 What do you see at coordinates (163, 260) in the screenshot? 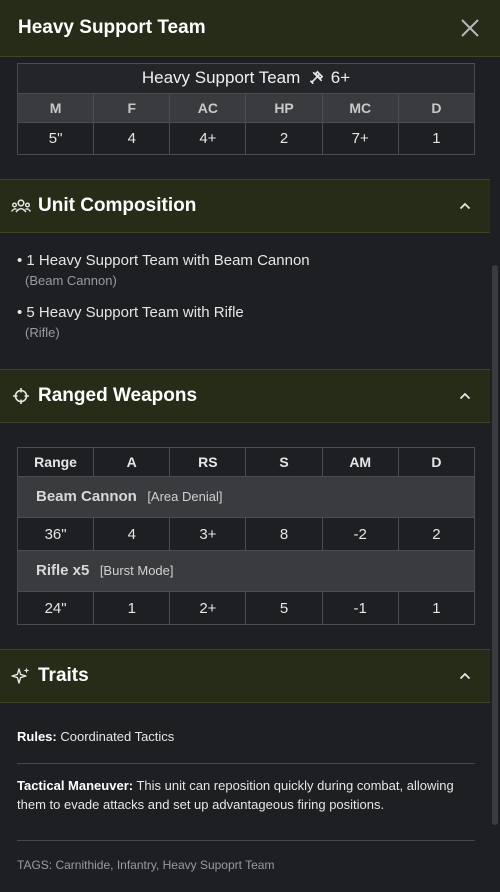
I see `composition-label: • 1 Heavy Support Team with Beam Cannon` at bounding box center [163, 260].